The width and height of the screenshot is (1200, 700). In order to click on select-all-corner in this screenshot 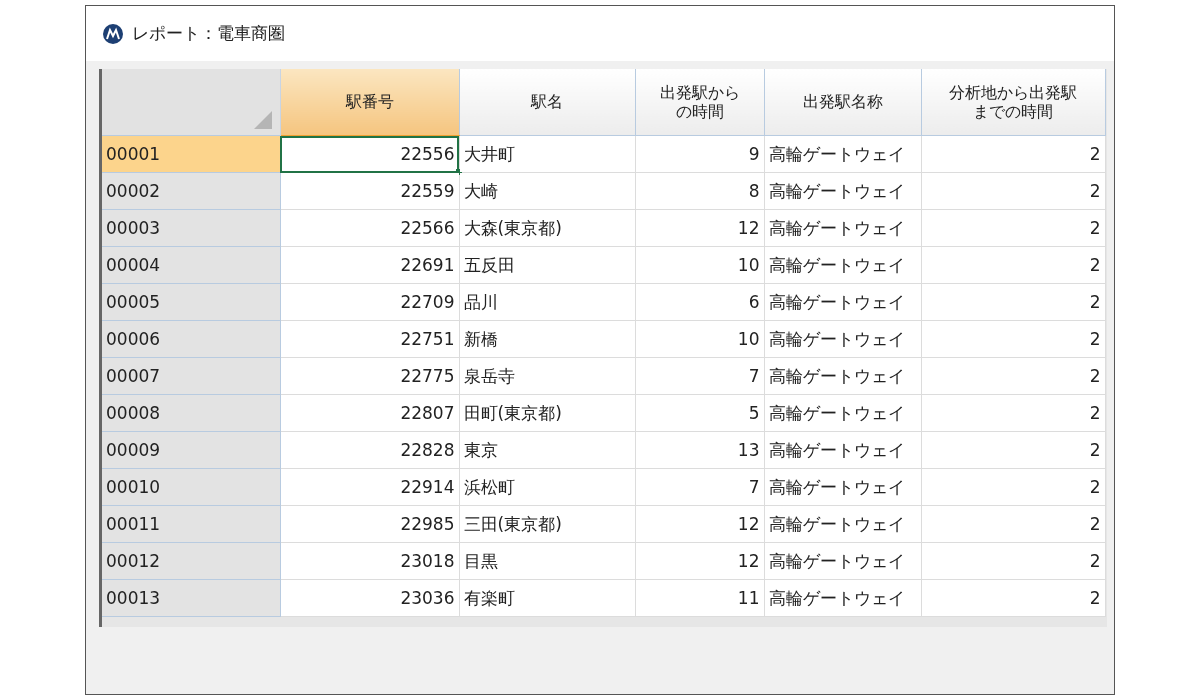, I will do `click(191, 102)`.